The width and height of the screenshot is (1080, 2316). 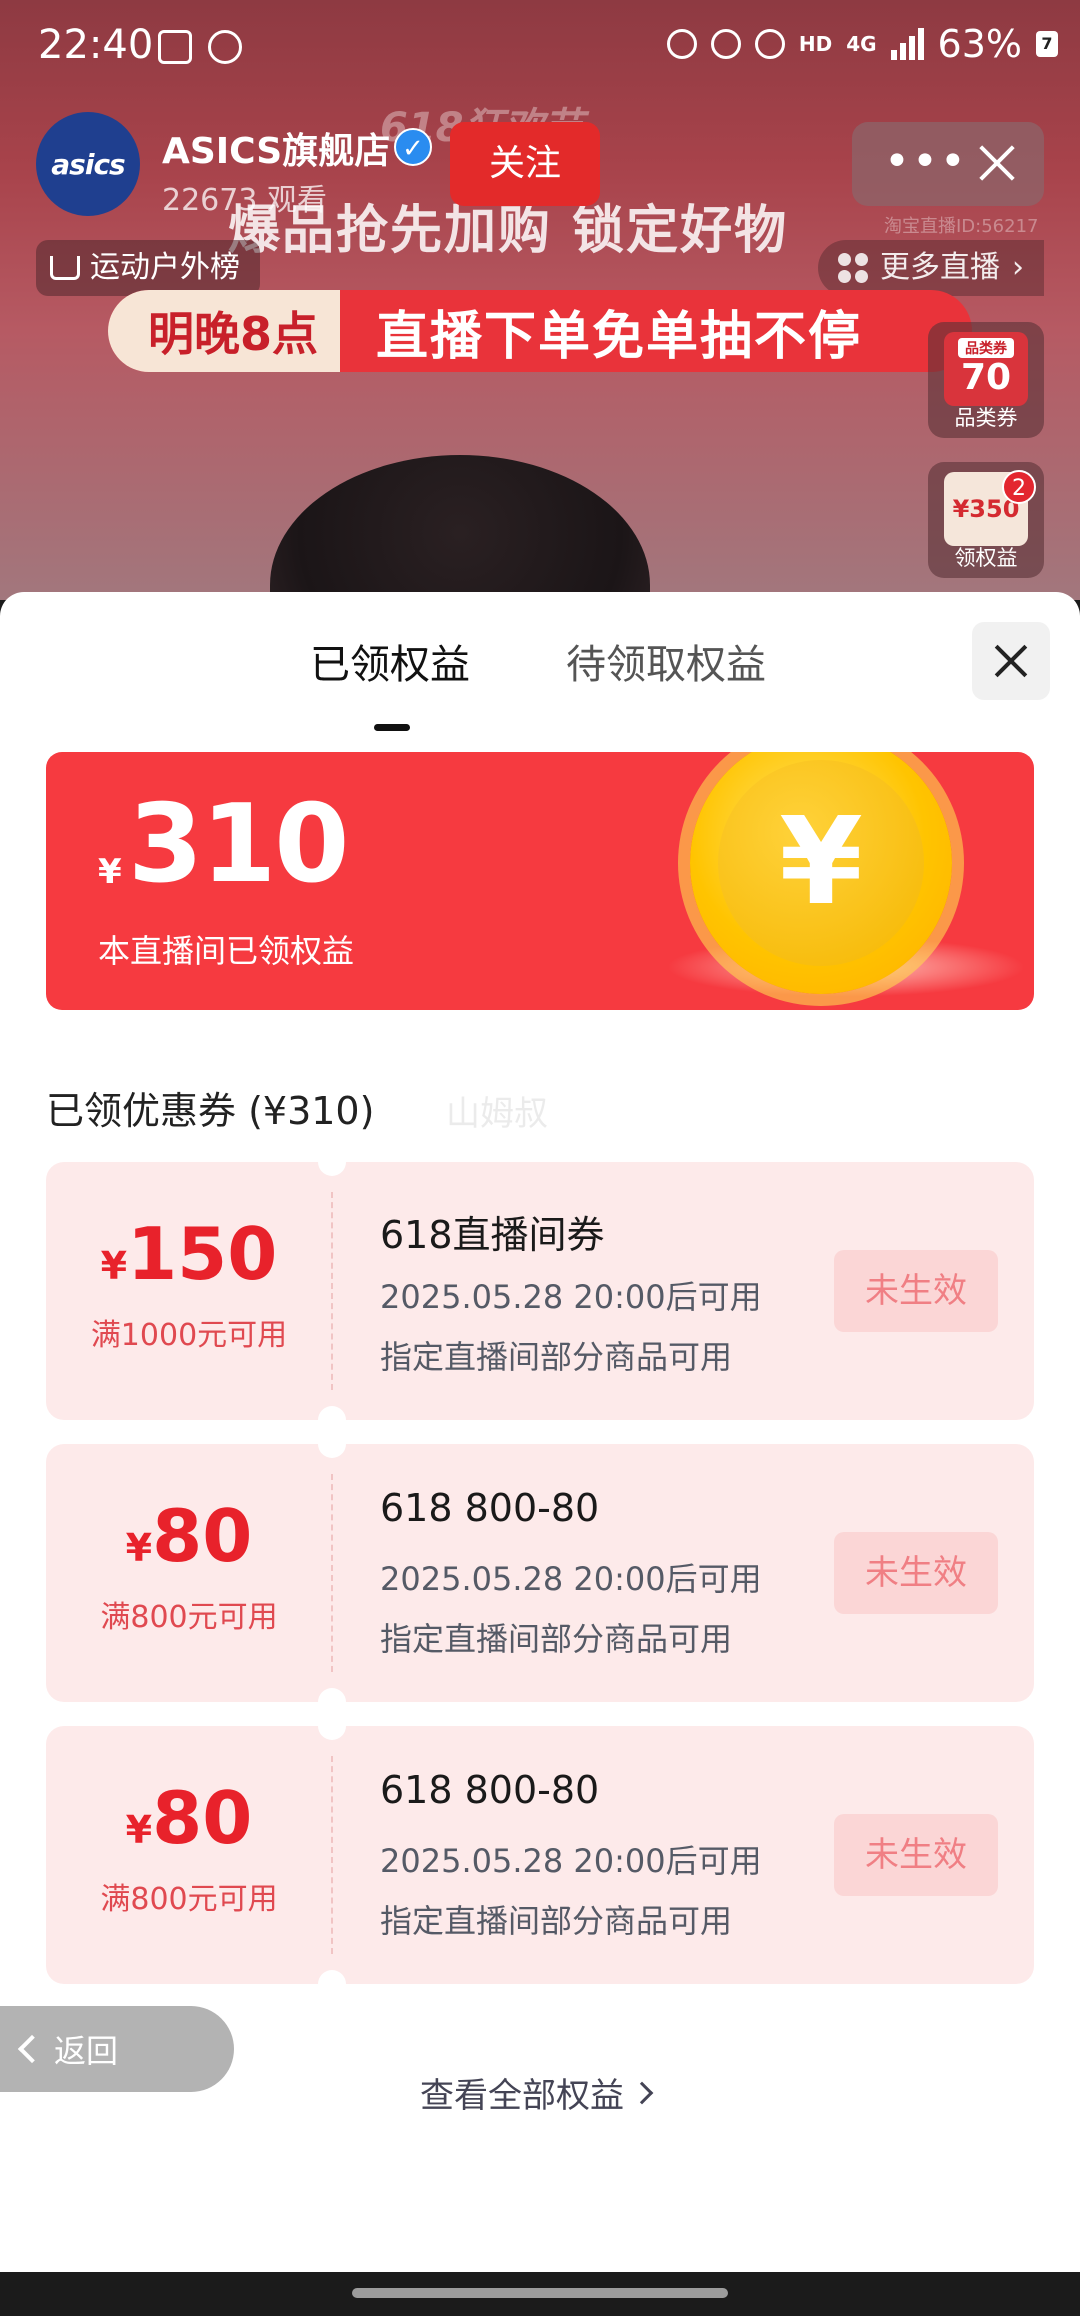 What do you see at coordinates (497, 1114) in the screenshot?
I see `watermark: 山姆叔` at bounding box center [497, 1114].